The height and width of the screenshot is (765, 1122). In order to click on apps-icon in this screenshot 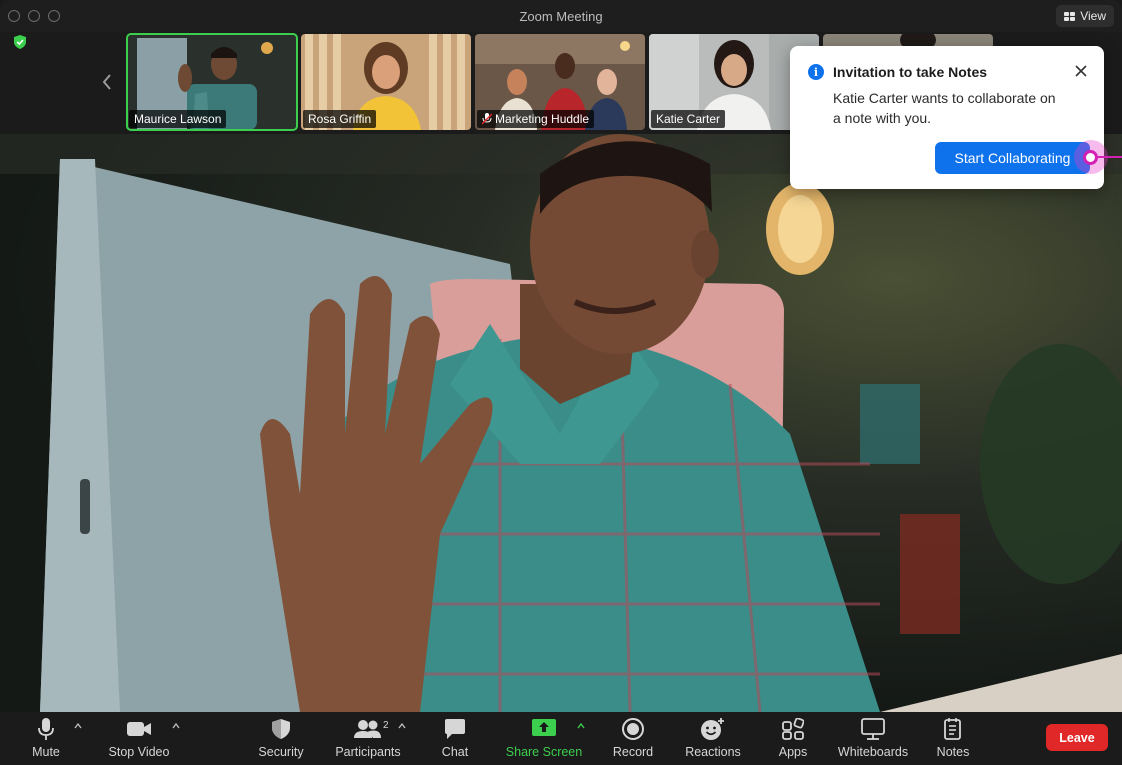, I will do `click(793, 729)`.